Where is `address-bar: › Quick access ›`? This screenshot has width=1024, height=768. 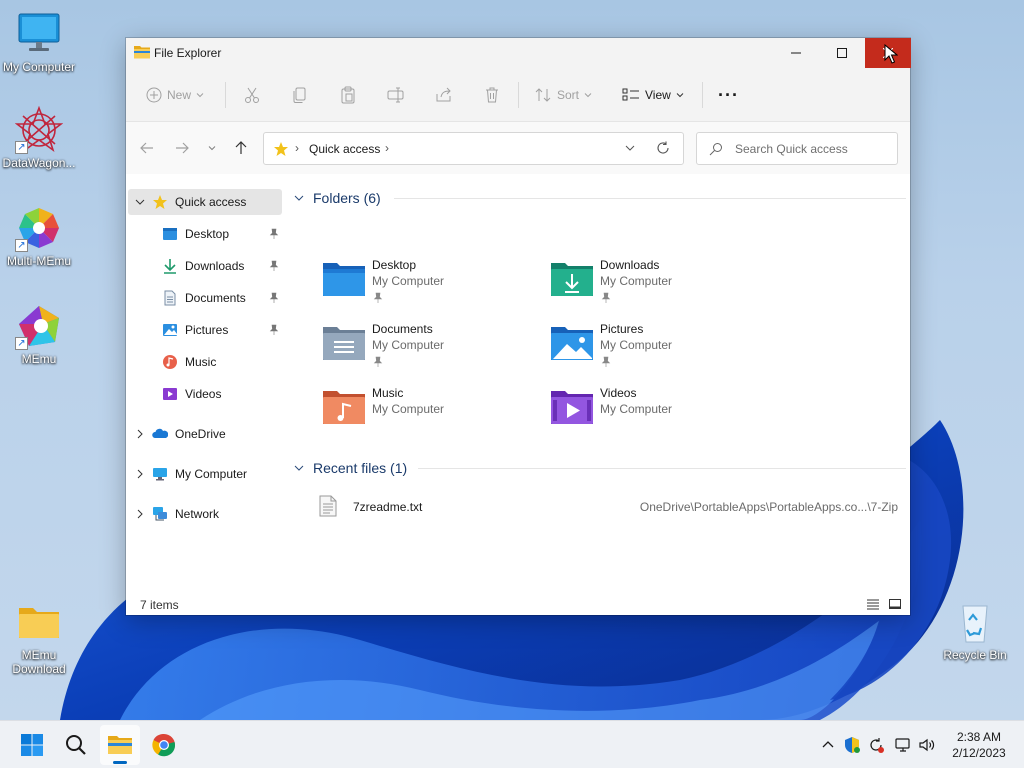
address-bar: › Quick access › is located at coordinates (473, 148).